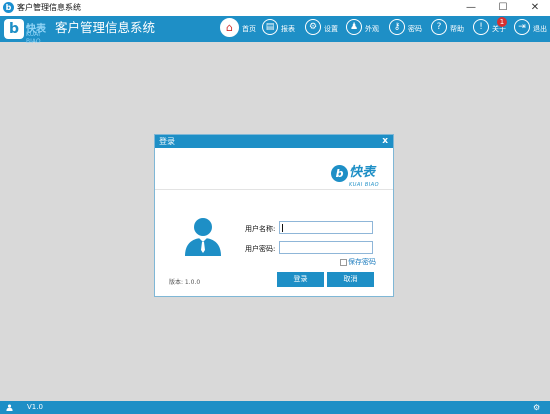 This screenshot has width=550, height=414. I want to click on brand-logo: b 快表 KUAI BIAO, so click(357, 176).